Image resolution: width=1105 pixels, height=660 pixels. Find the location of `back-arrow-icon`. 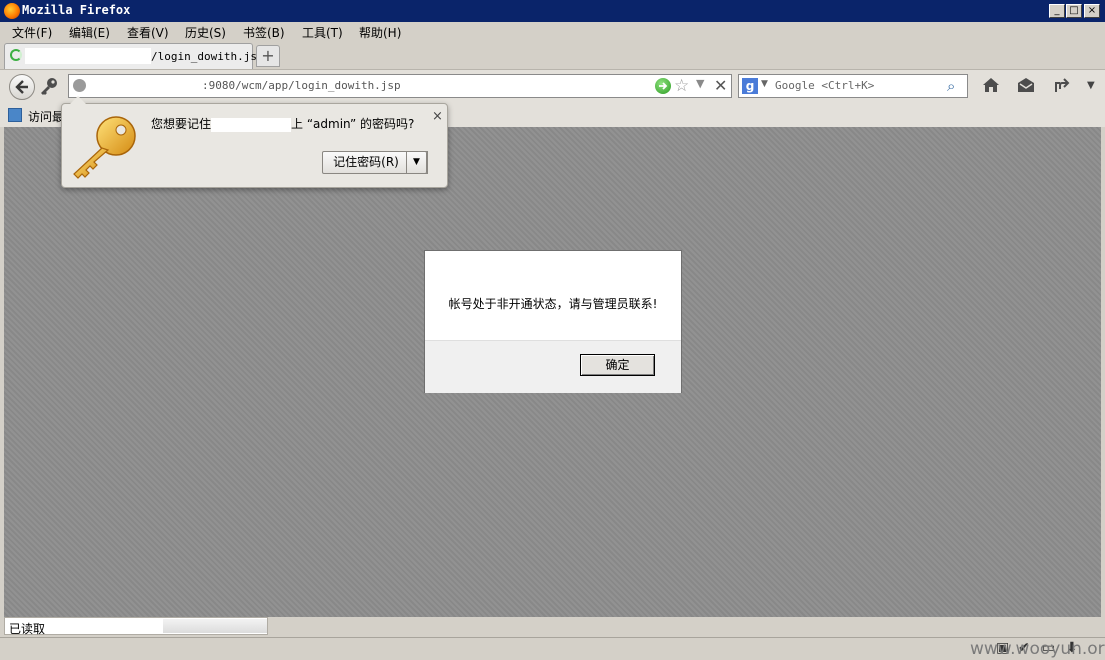

back-arrow-icon is located at coordinates (21, 87).